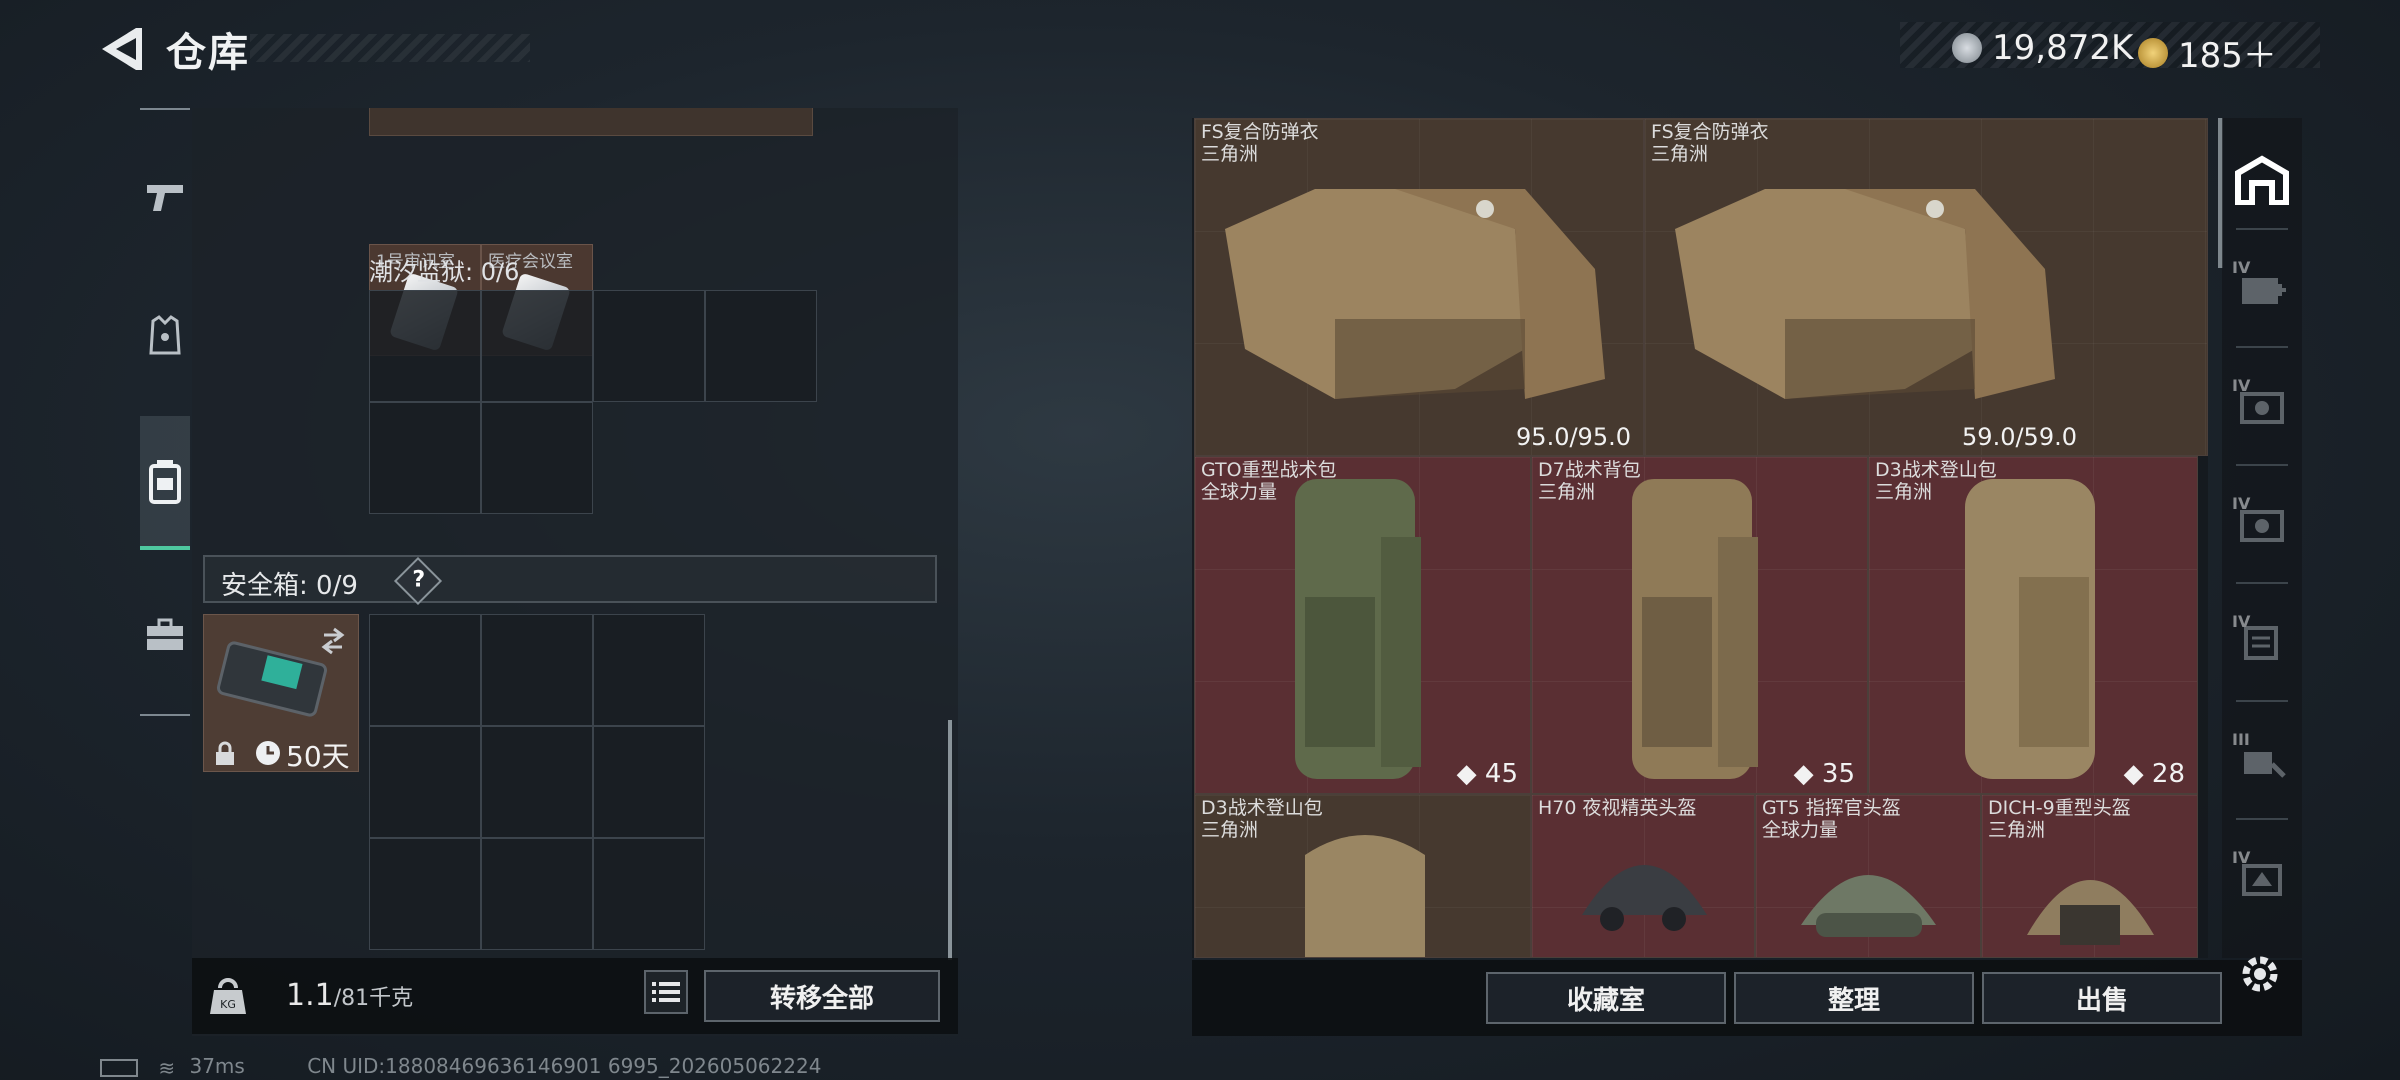 Image resolution: width=2400 pixels, height=1080 pixels. Describe the element at coordinates (217, 1066) in the screenshot. I see `ping-value: 37ms` at that location.